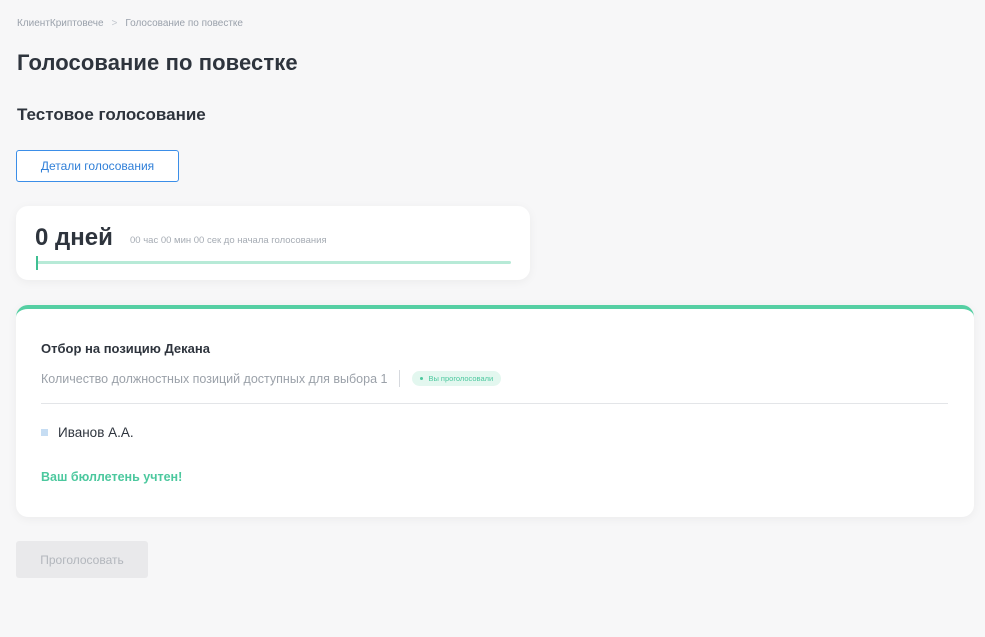 Image resolution: width=985 pixels, height=637 pixels. I want to click on voting-name: Тестовое голосование, so click(111, 114).